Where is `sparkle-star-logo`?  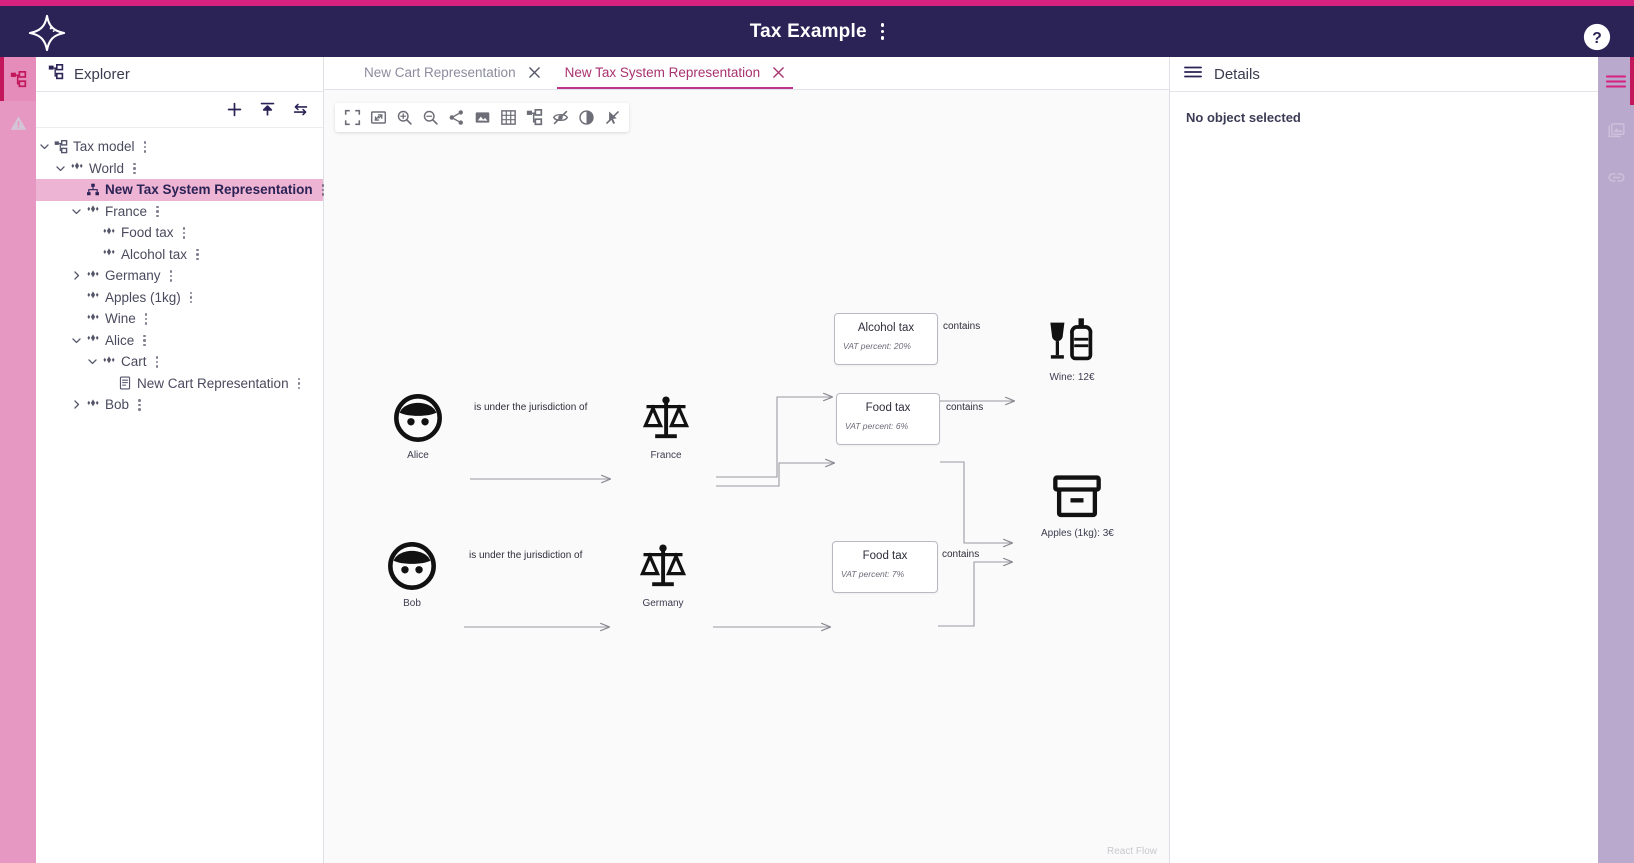
sparkle-star-logo is located at coordinates (47, 33).